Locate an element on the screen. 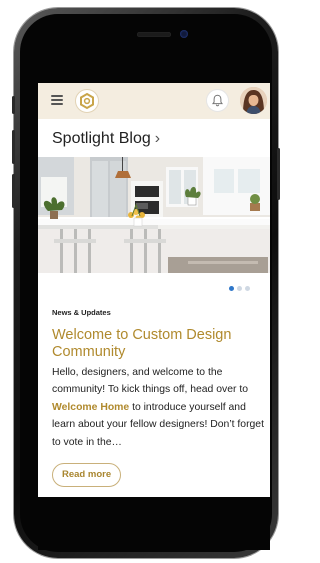 This screenshot has height=563, width=320. welcome-home-link: Welcome Home is located at coordinates (90, 407).